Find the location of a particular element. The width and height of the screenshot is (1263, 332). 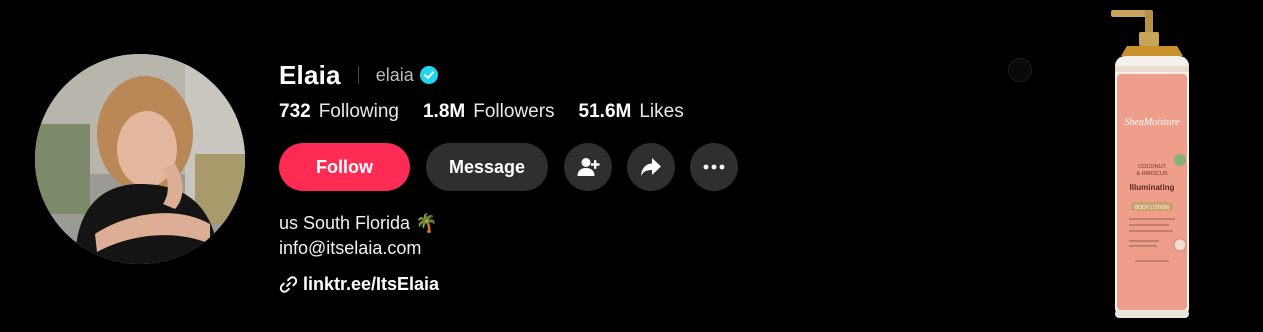

following-label: Following is located at coordinates (358, 111).